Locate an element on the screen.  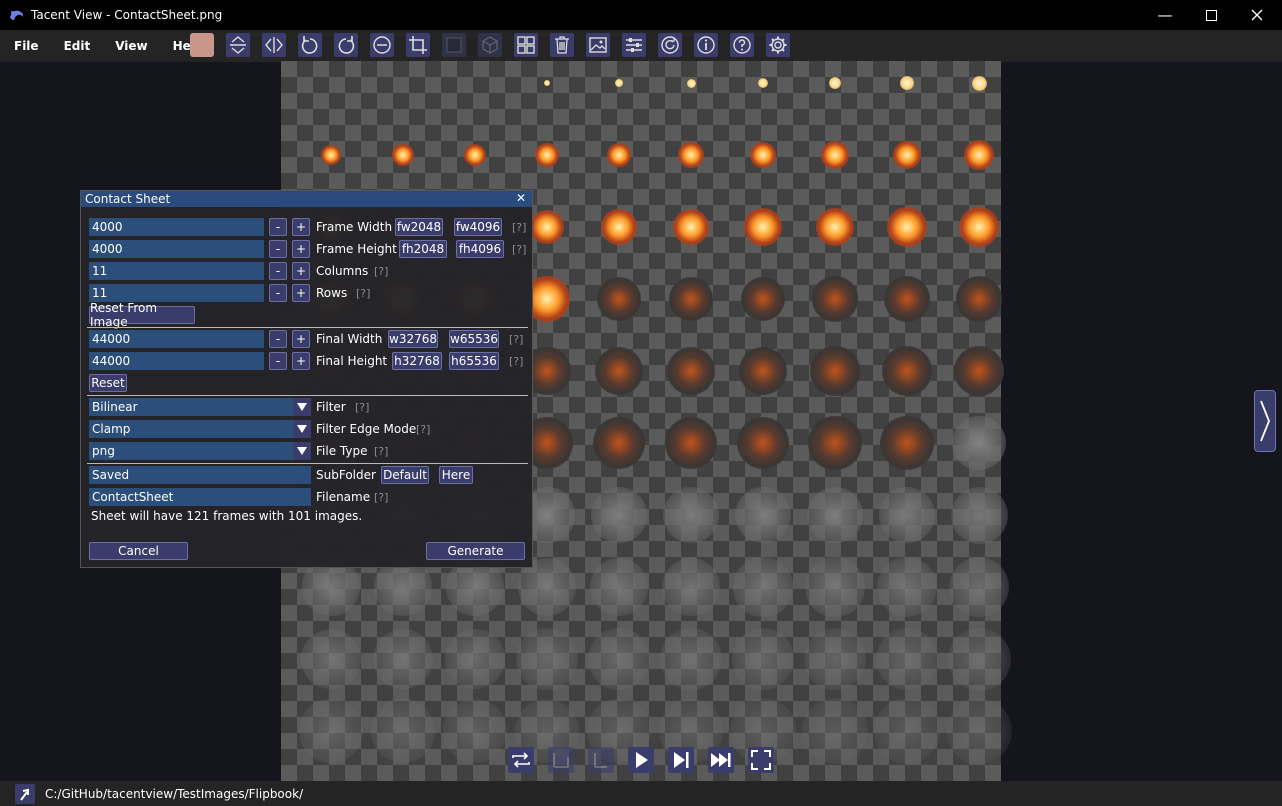
filter-select: Bilinear is located at coordinates (200, 407).